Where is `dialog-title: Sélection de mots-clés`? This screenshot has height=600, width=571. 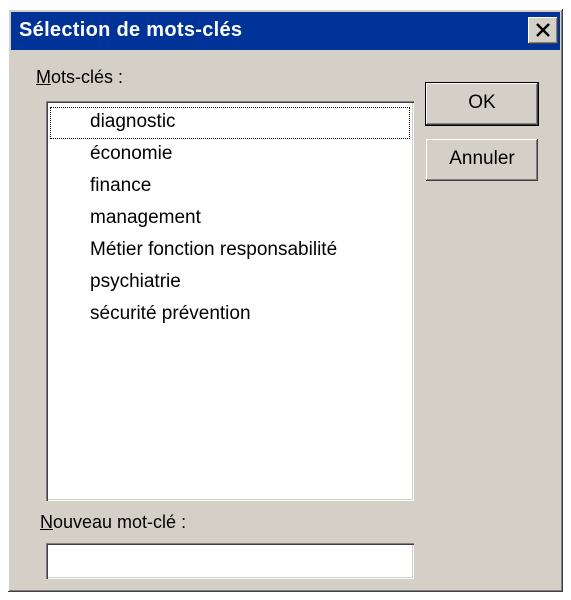 dialog-title: Sélection de mots-clés is located at coordinates (131, 30).